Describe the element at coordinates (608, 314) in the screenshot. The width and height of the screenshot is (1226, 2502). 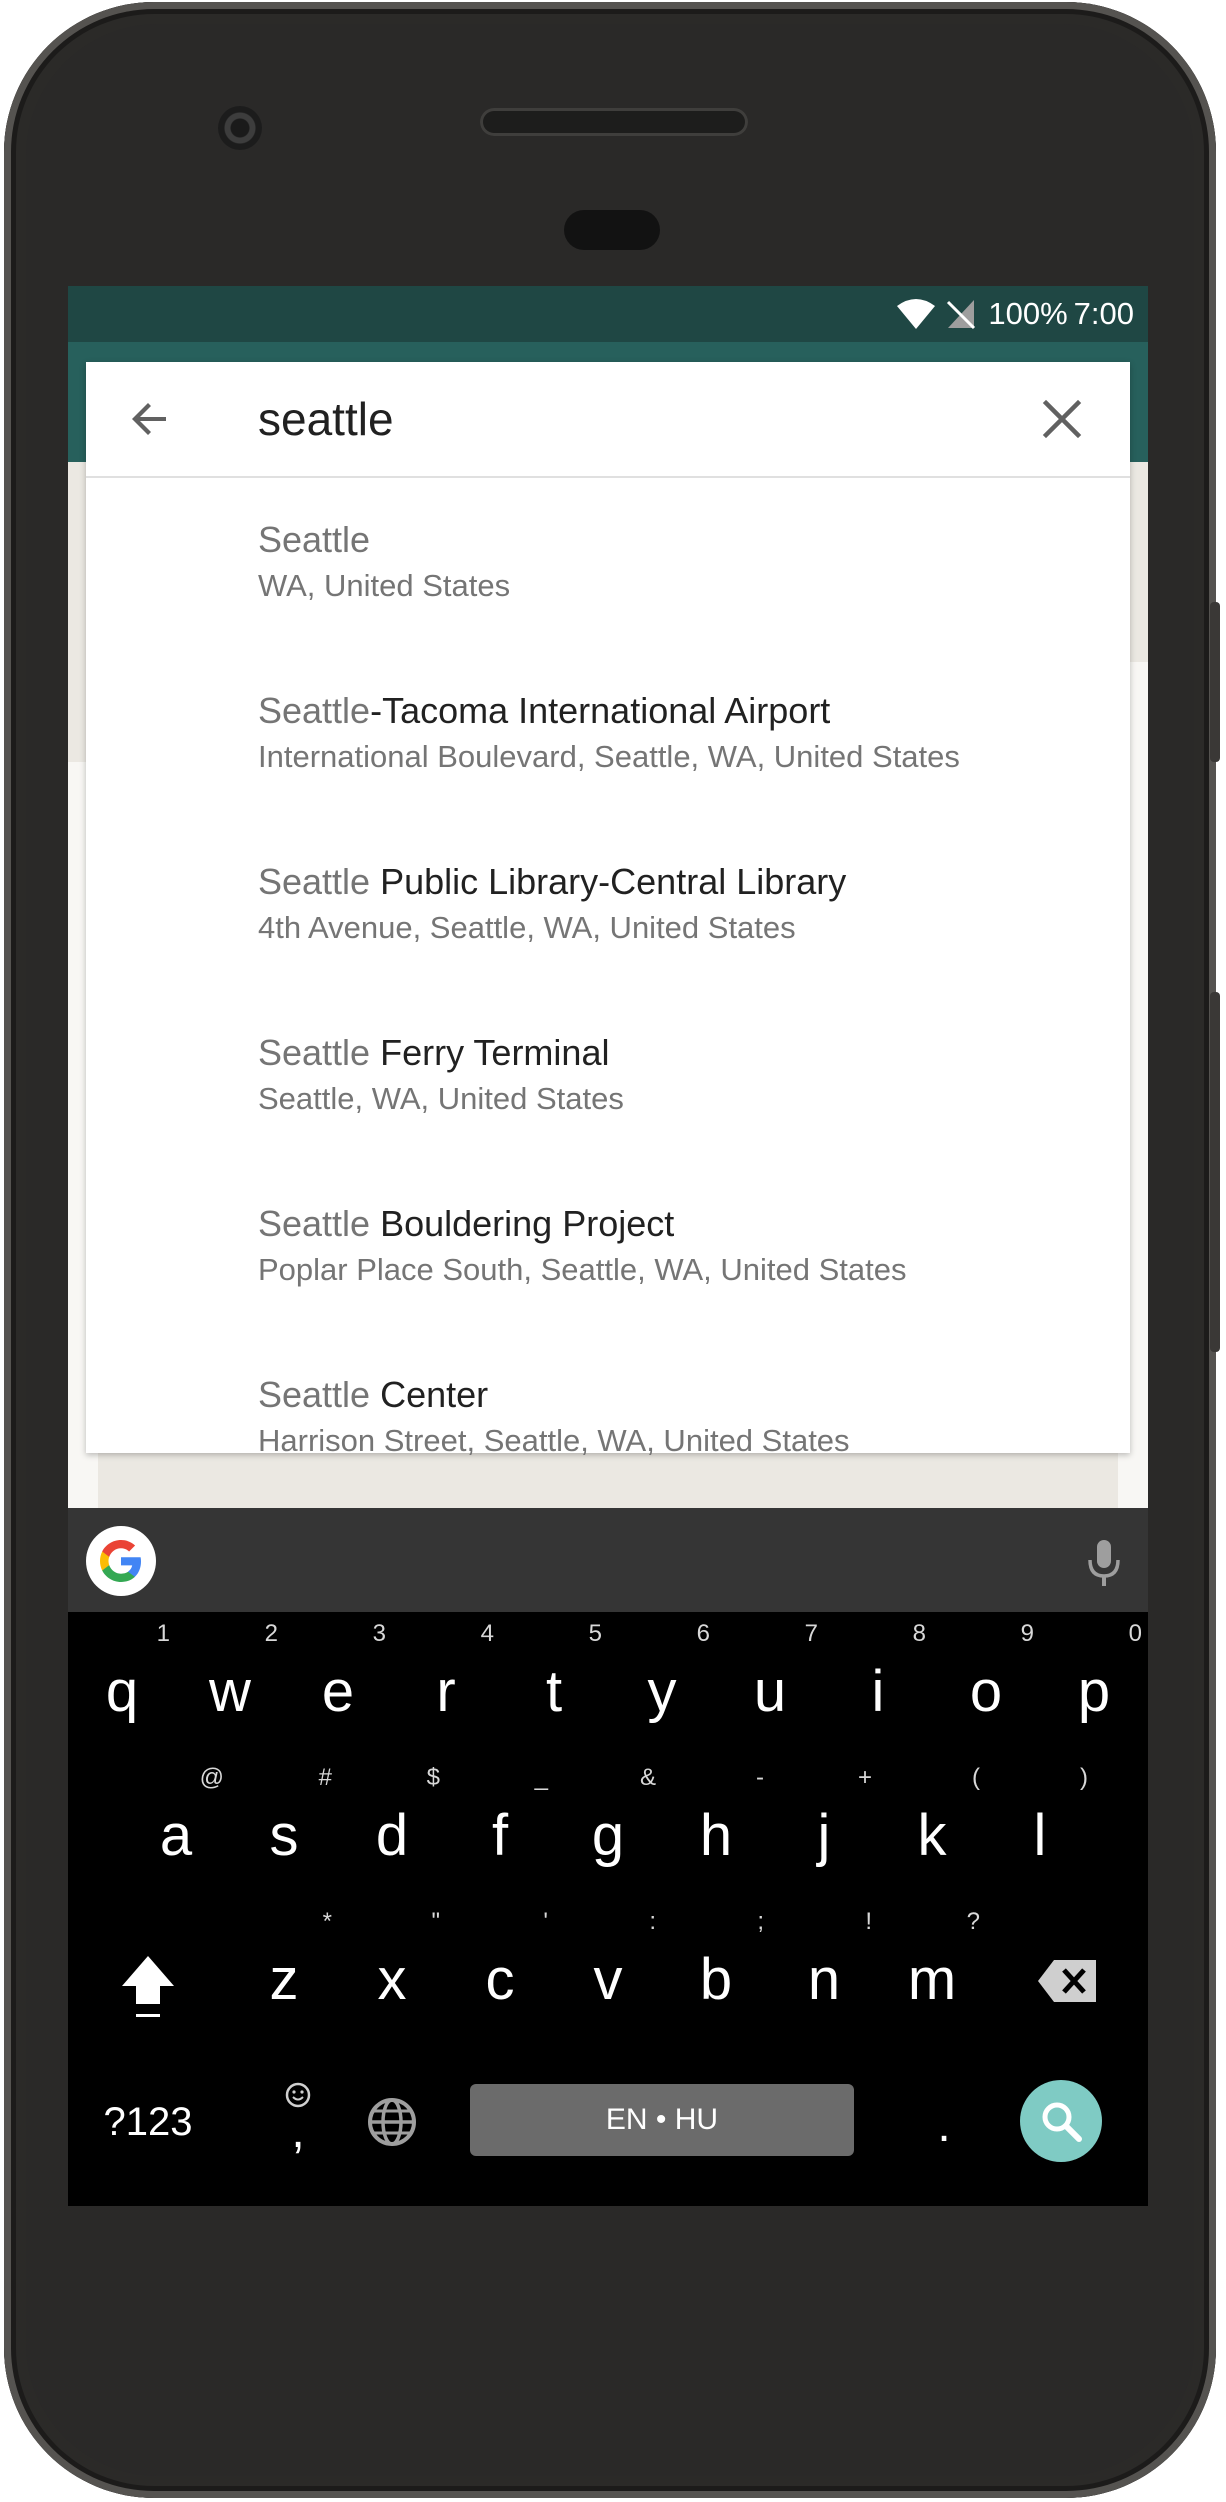
I see `status-bar: 100% 7:00` at that location.